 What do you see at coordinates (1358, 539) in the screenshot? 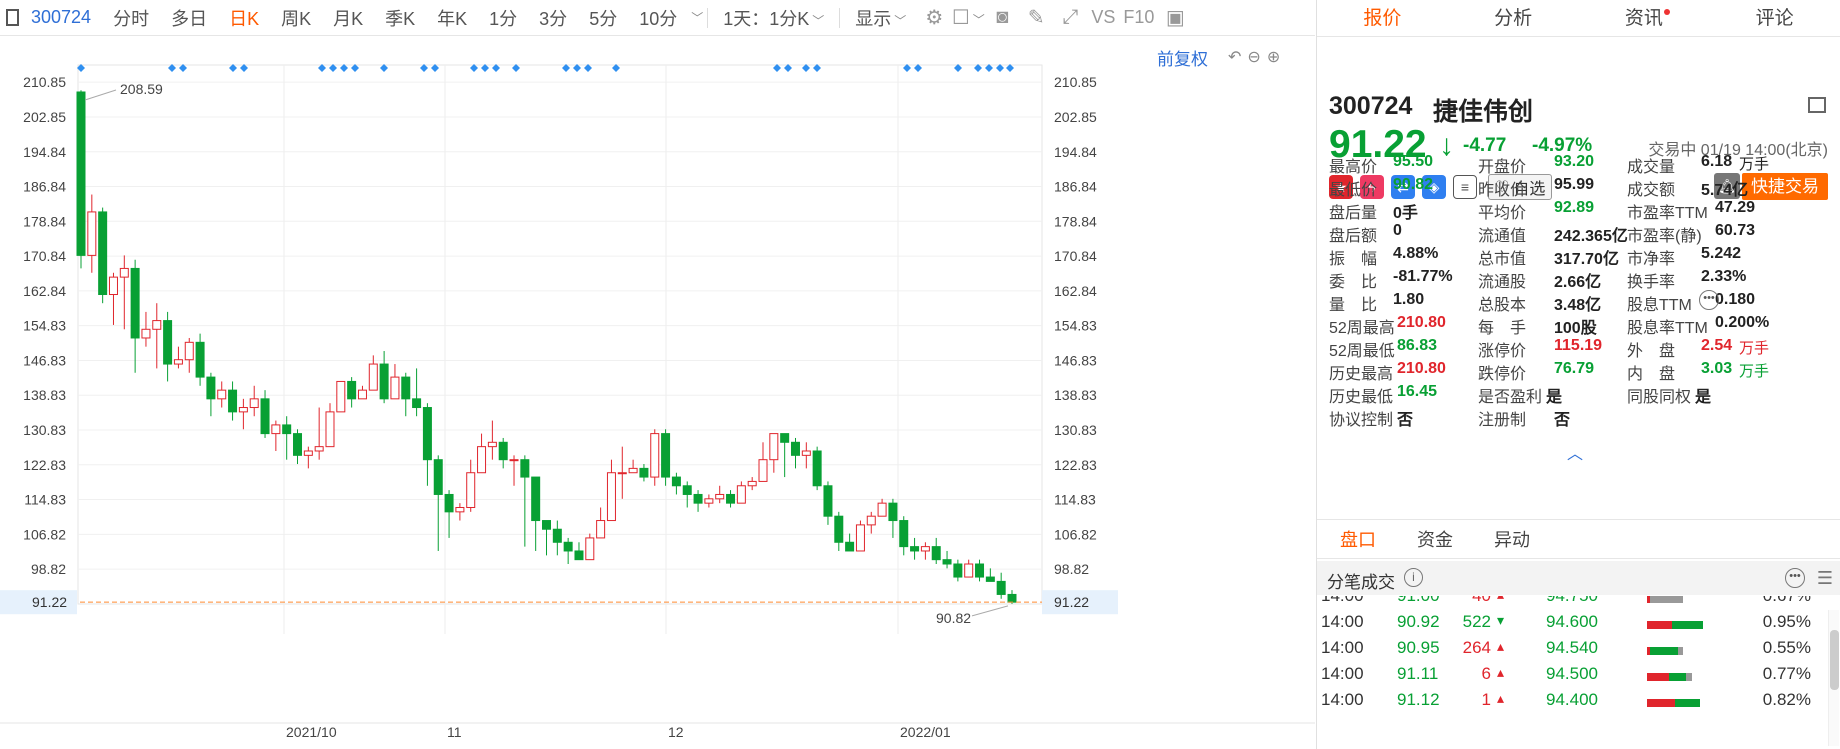
I see `subtab-0: 盘口` at bounding box center [1358, 539].